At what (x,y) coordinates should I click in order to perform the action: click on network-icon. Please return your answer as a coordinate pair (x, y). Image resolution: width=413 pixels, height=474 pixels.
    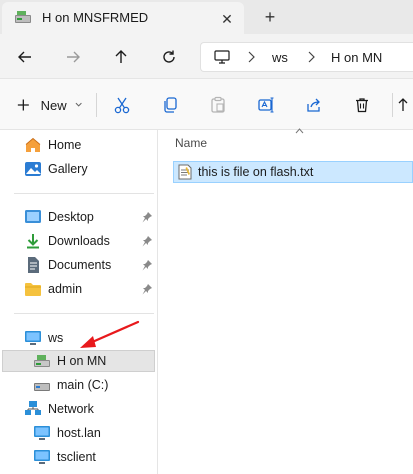
    Looking at the image, I should click on (33, 409).